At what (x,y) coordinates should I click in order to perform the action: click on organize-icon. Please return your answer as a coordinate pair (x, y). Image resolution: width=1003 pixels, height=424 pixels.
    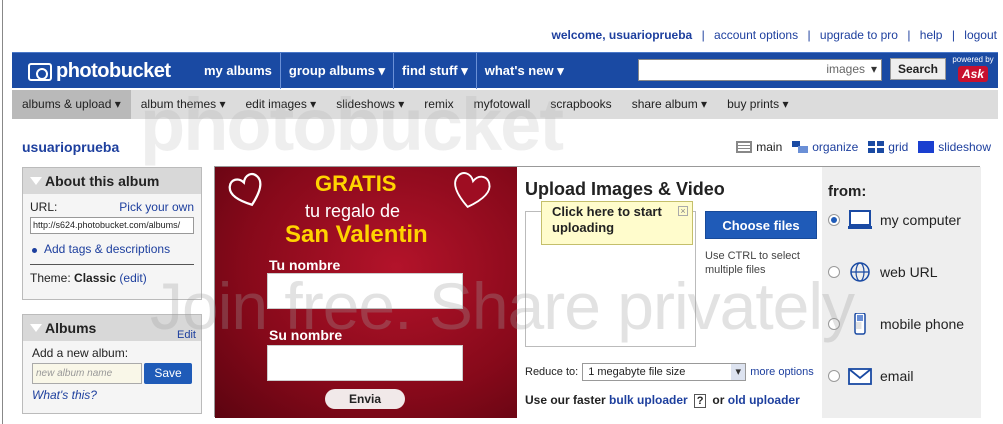
    Looking at the image, I should click on (800, 147).